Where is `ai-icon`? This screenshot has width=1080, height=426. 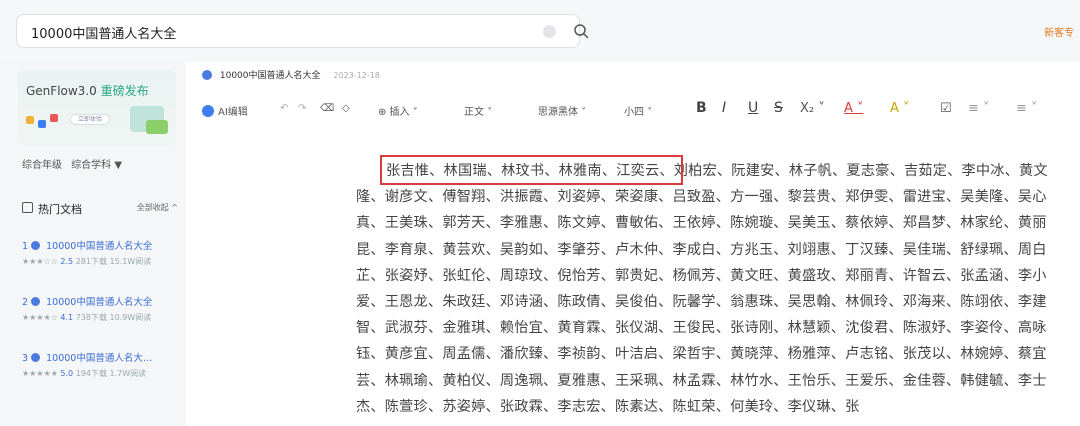
ai-icon is located at coordinates (208, 111).